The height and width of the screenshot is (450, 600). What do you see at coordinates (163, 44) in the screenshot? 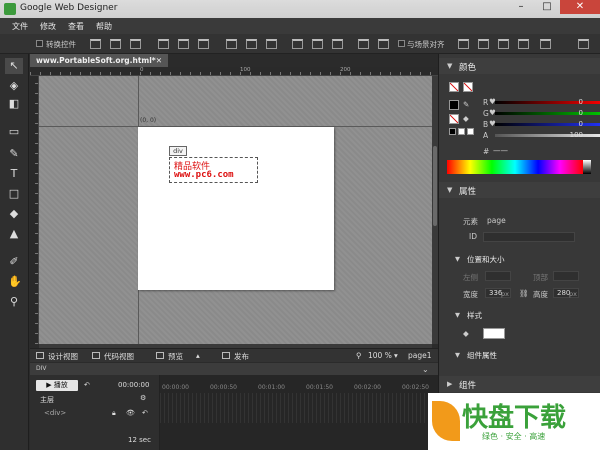
I see `align-top-icon` at bounding box center [163, 44].